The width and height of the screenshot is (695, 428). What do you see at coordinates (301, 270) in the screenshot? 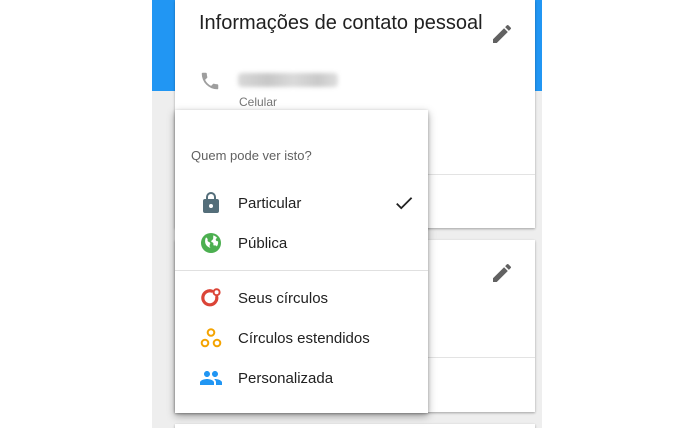
I see `menu-divider` at bounding box center [301, 270].